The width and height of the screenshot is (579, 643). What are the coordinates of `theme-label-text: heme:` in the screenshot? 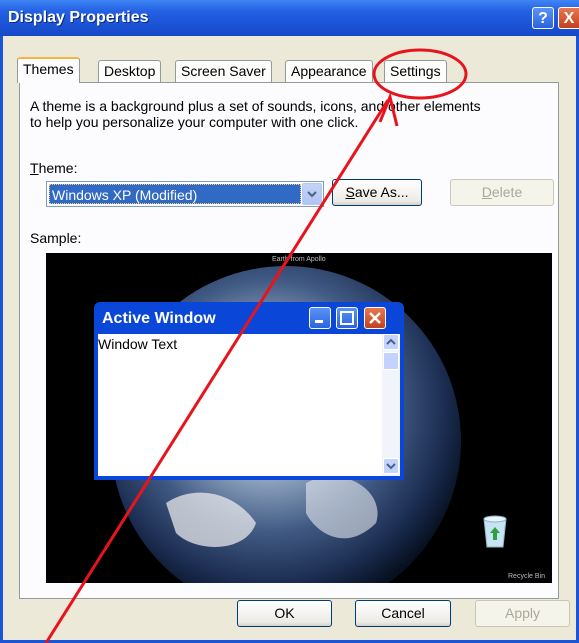 It's located at (58, 168).